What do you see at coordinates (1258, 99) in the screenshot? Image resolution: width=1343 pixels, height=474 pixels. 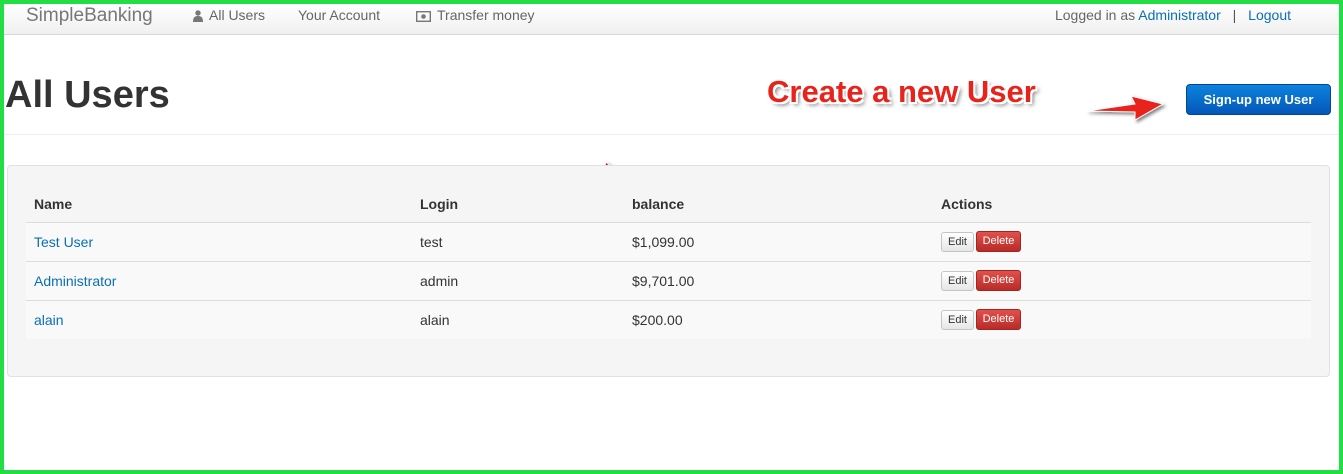 I see `signup-new-user-button: Sign-up new User` at bounding box center [1258, 99].